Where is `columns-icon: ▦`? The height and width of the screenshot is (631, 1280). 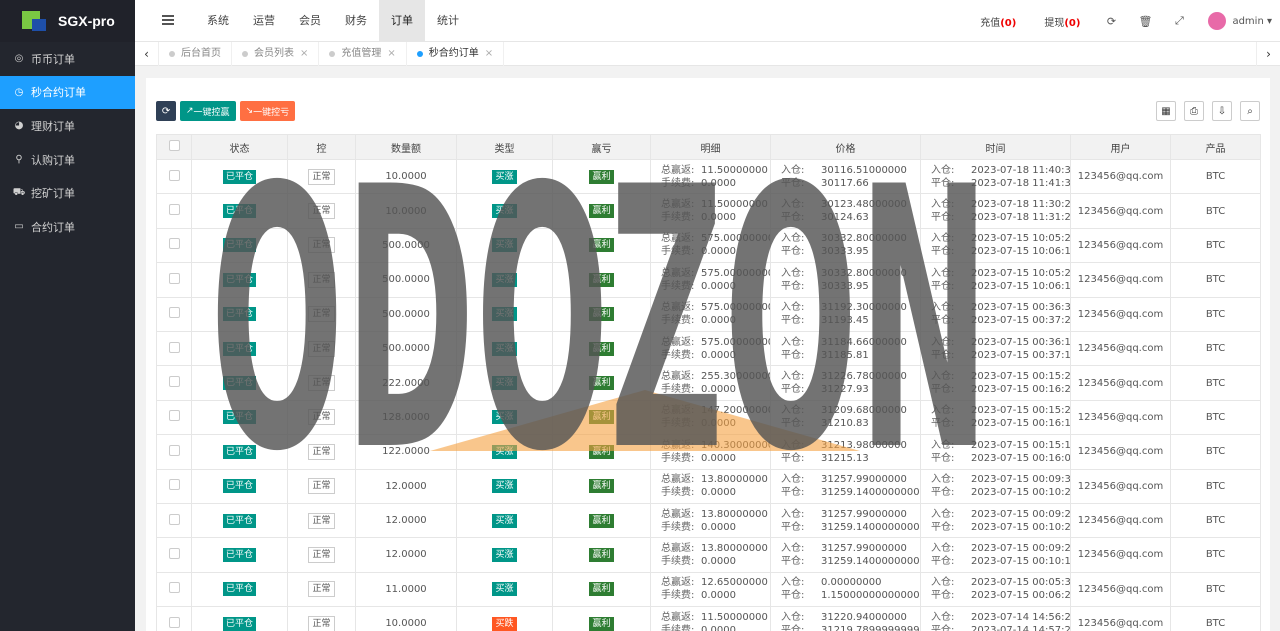 columns-icon: ▦ is located at coordinates (1166, 111).